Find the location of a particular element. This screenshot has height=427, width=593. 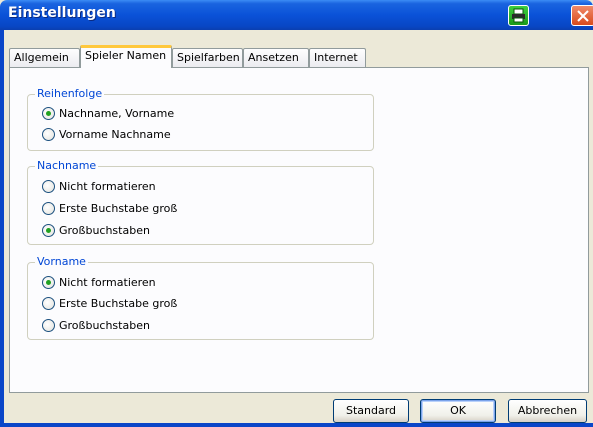

tab-spielfarben: Spielfarben is located at coordinates (207, 57).